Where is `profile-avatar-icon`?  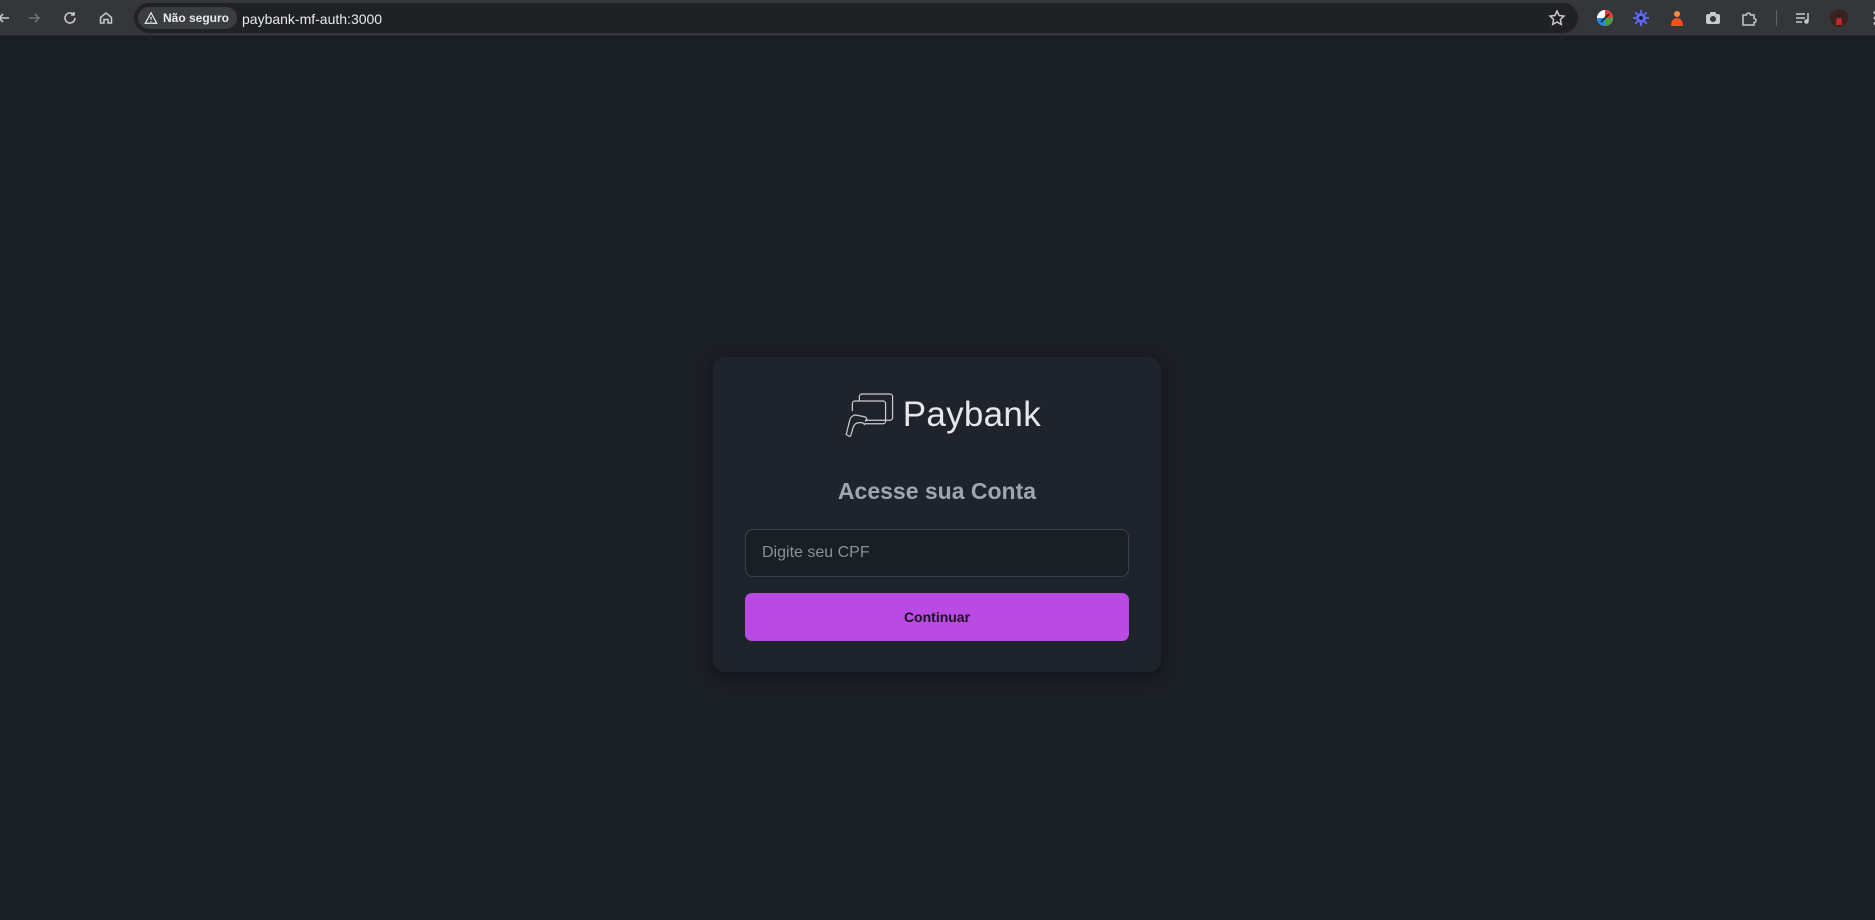 profile-avatar-icon is located at coordinates (1839, 18).